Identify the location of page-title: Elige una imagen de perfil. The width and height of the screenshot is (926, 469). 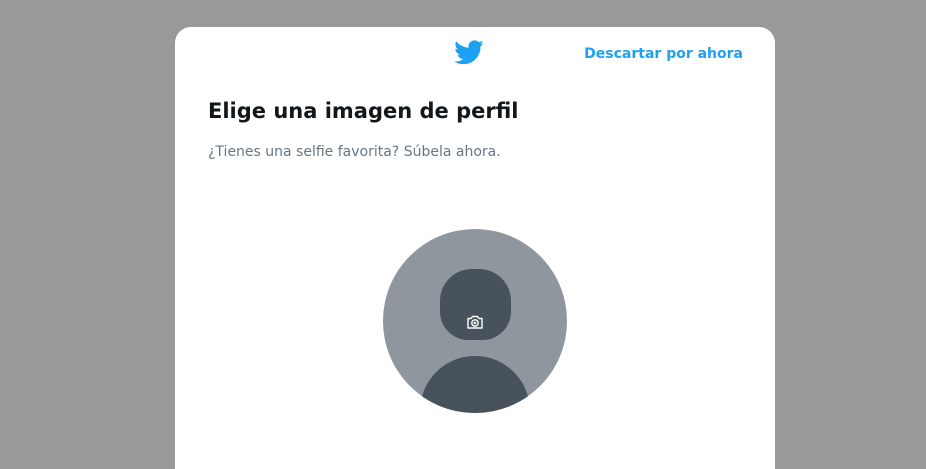
(363, 111).